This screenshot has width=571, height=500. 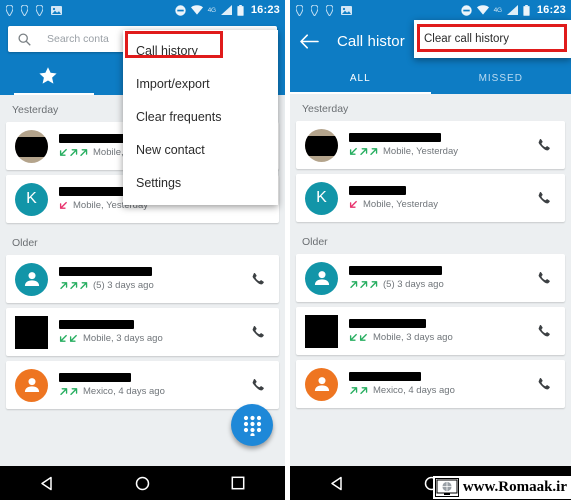 What do you see at coordinates (48, 76) in the screenshot?
I see `tab-favorites` at bounding box center [48, 76].